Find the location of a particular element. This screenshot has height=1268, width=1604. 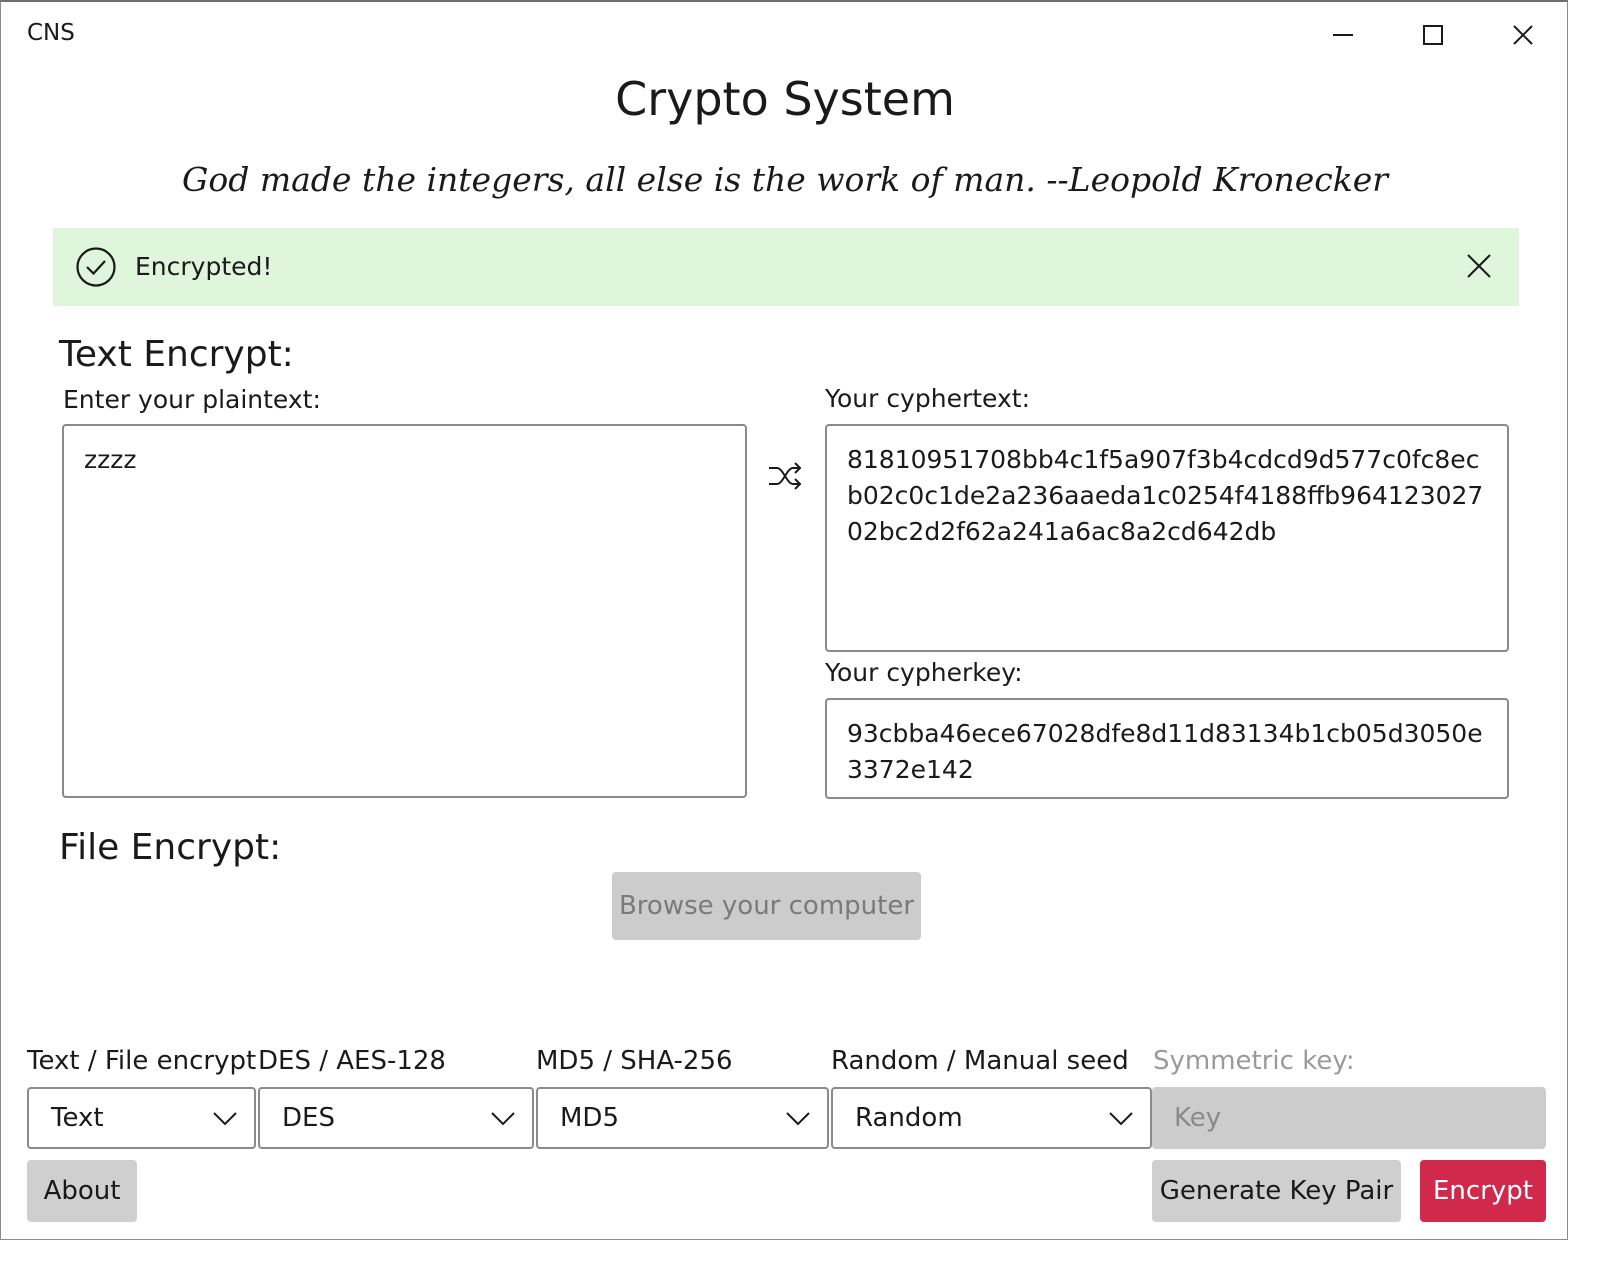

cyphertext-label: Your cyphertext: is located at coordinates (927, 398).